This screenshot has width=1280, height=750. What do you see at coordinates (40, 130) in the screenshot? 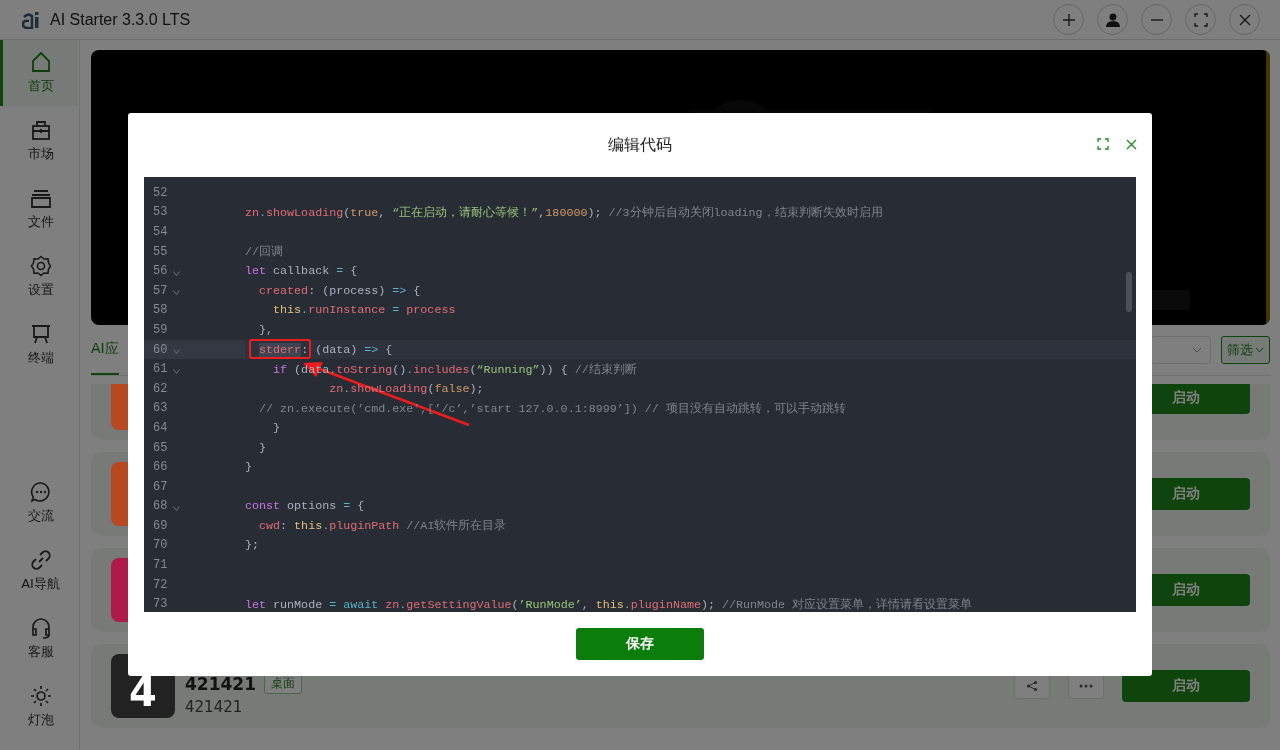
I see `bag-icon` at bounding box center [40, 130].